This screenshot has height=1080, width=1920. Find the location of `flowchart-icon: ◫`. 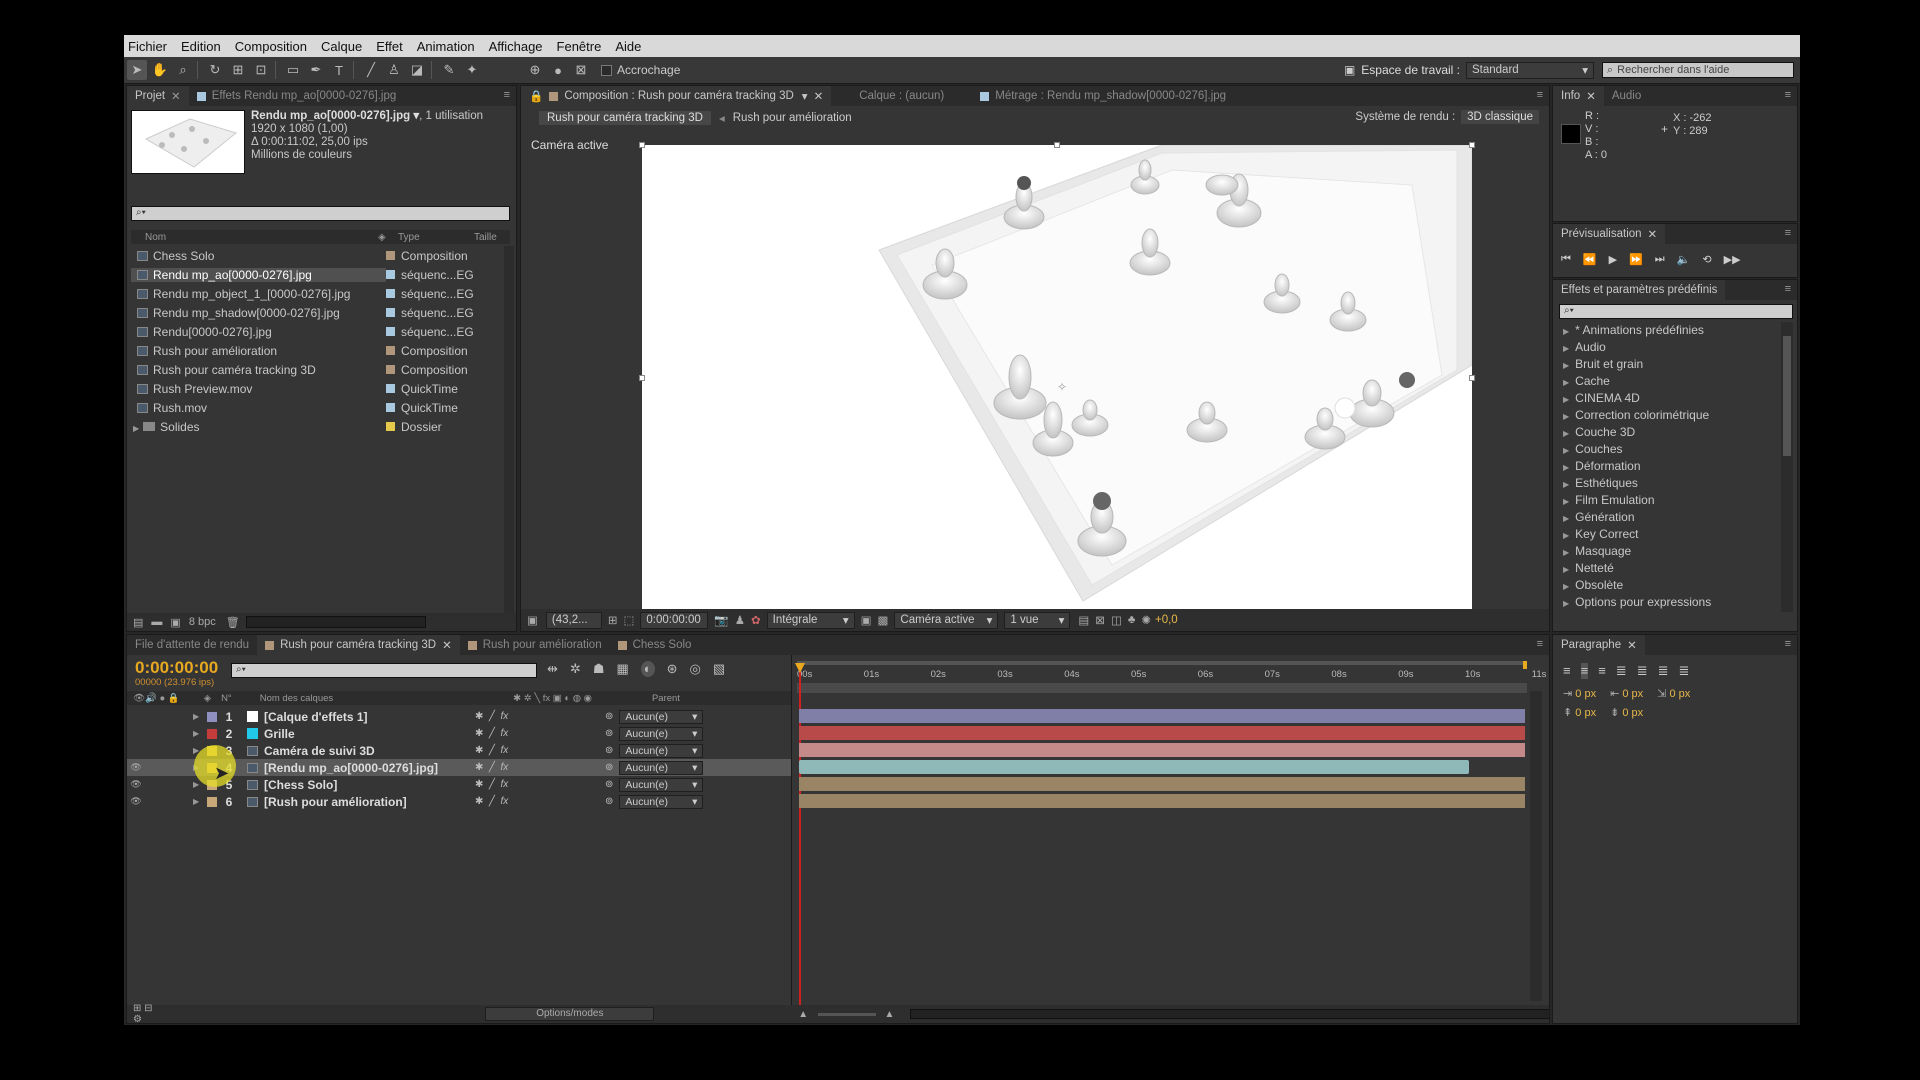

flowchart-icon: ◫ is located at coordinates (1116, 620).